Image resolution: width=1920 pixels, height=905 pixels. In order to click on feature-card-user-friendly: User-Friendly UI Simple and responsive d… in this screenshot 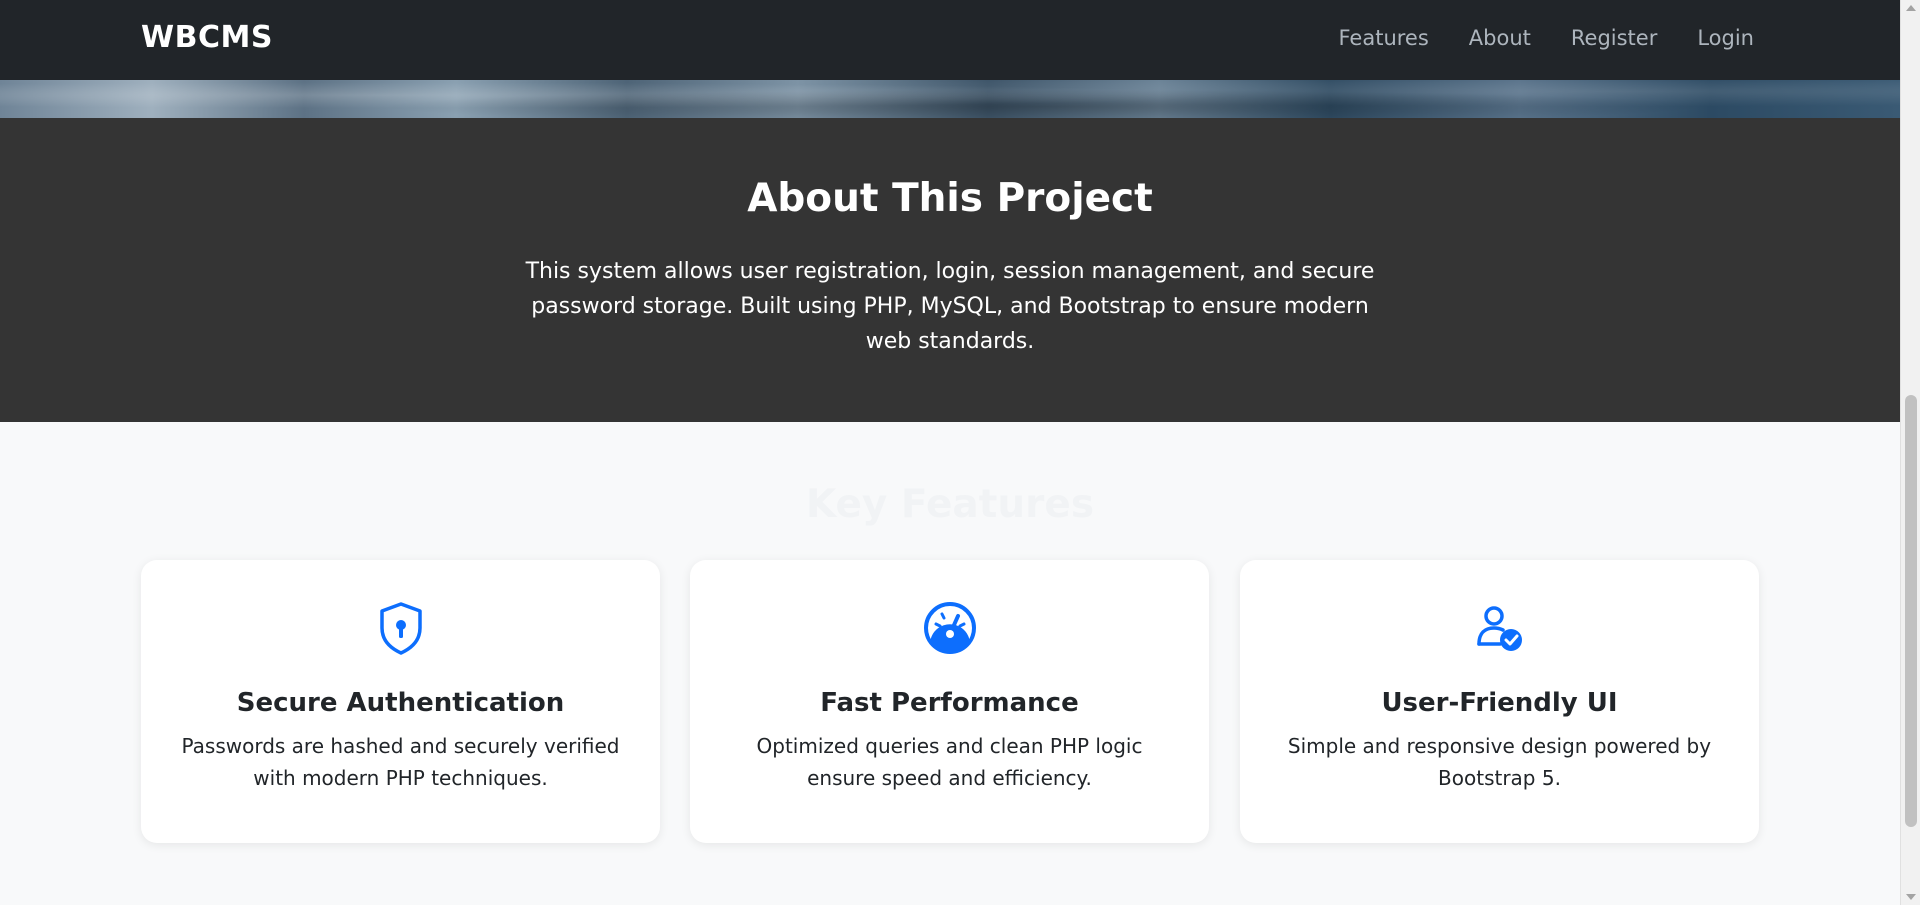, I will do `click(1499, 701)`.